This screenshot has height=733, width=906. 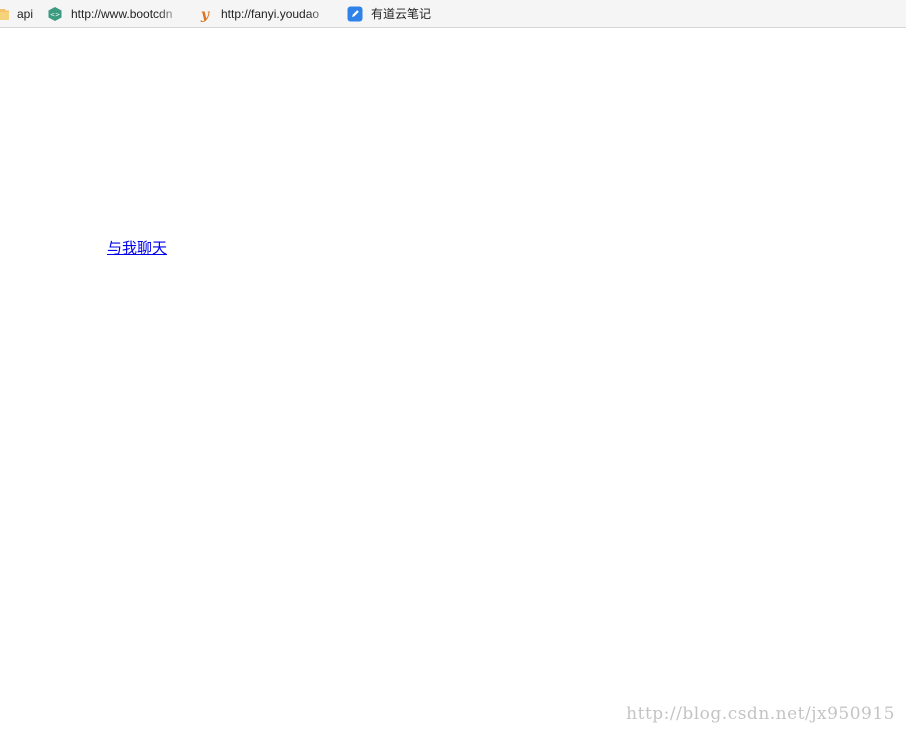 I want to click on bookmark-label: api, so click(x=25, y=14).